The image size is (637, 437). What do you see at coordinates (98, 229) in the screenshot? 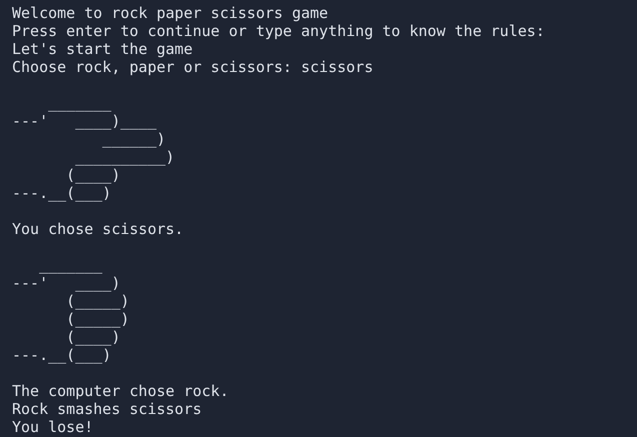
I see `output-line: You chose scissors.` at bounding box center [98, 229].